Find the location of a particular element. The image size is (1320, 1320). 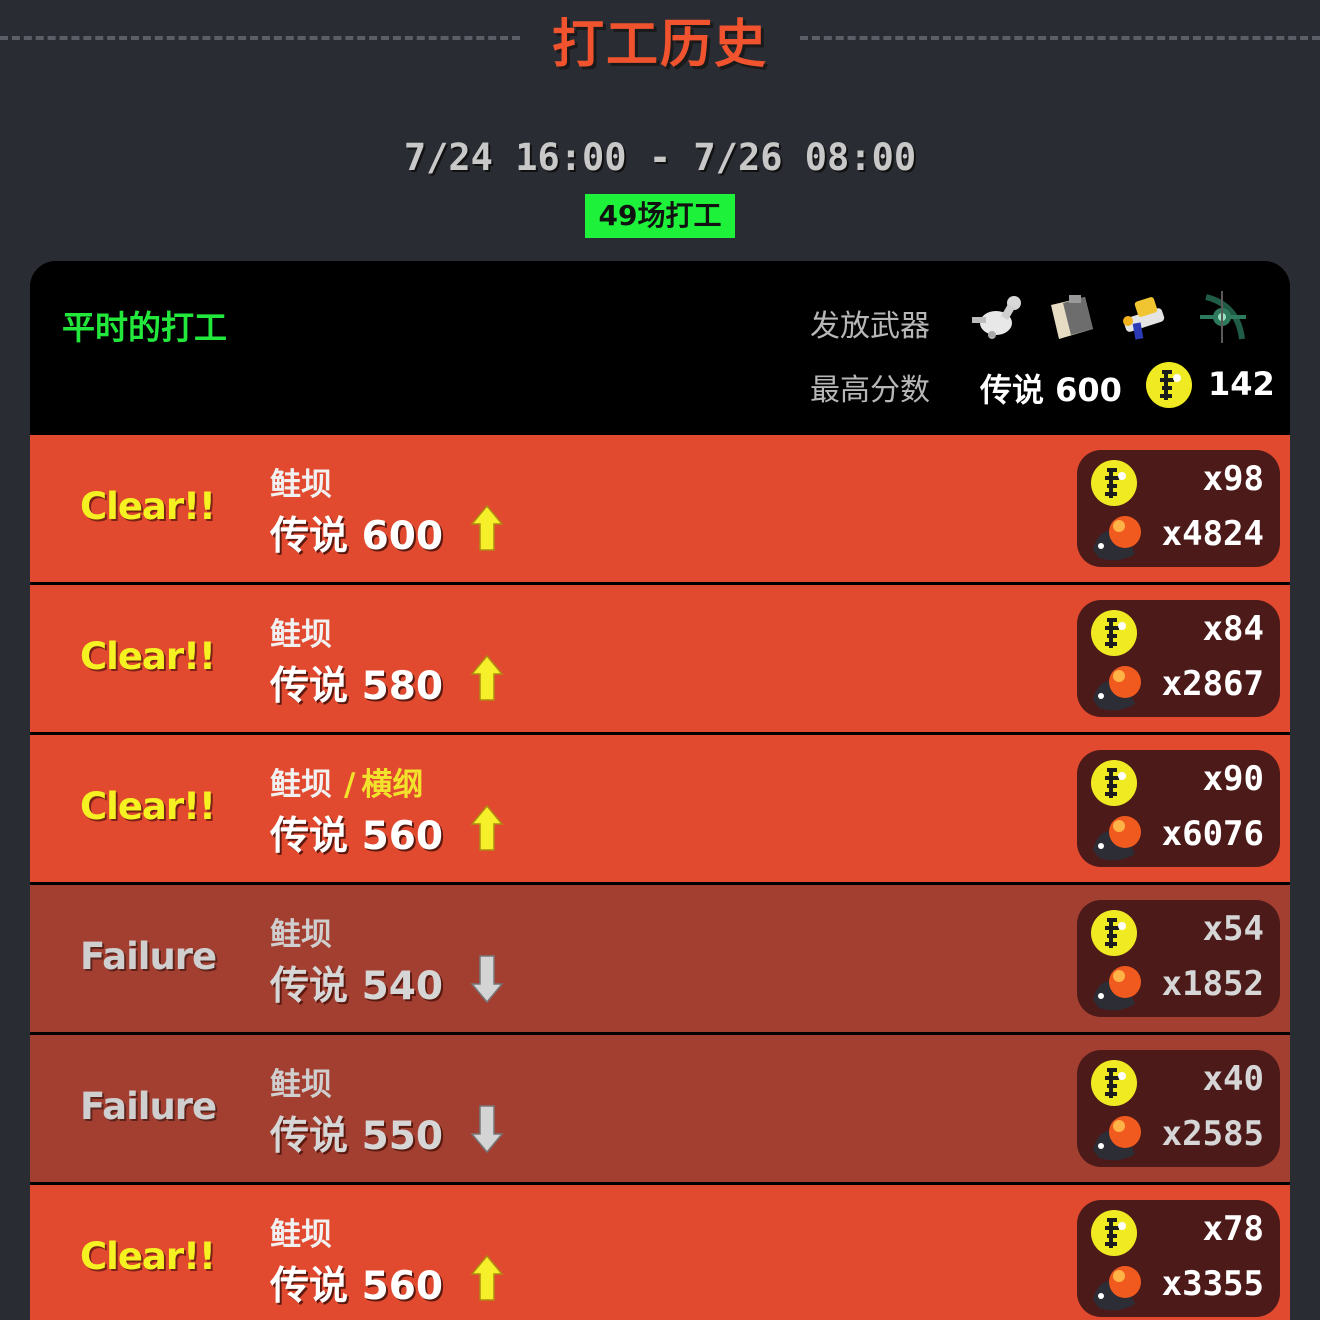

boss-name: 横纲 is located at coordinates (392, 785).